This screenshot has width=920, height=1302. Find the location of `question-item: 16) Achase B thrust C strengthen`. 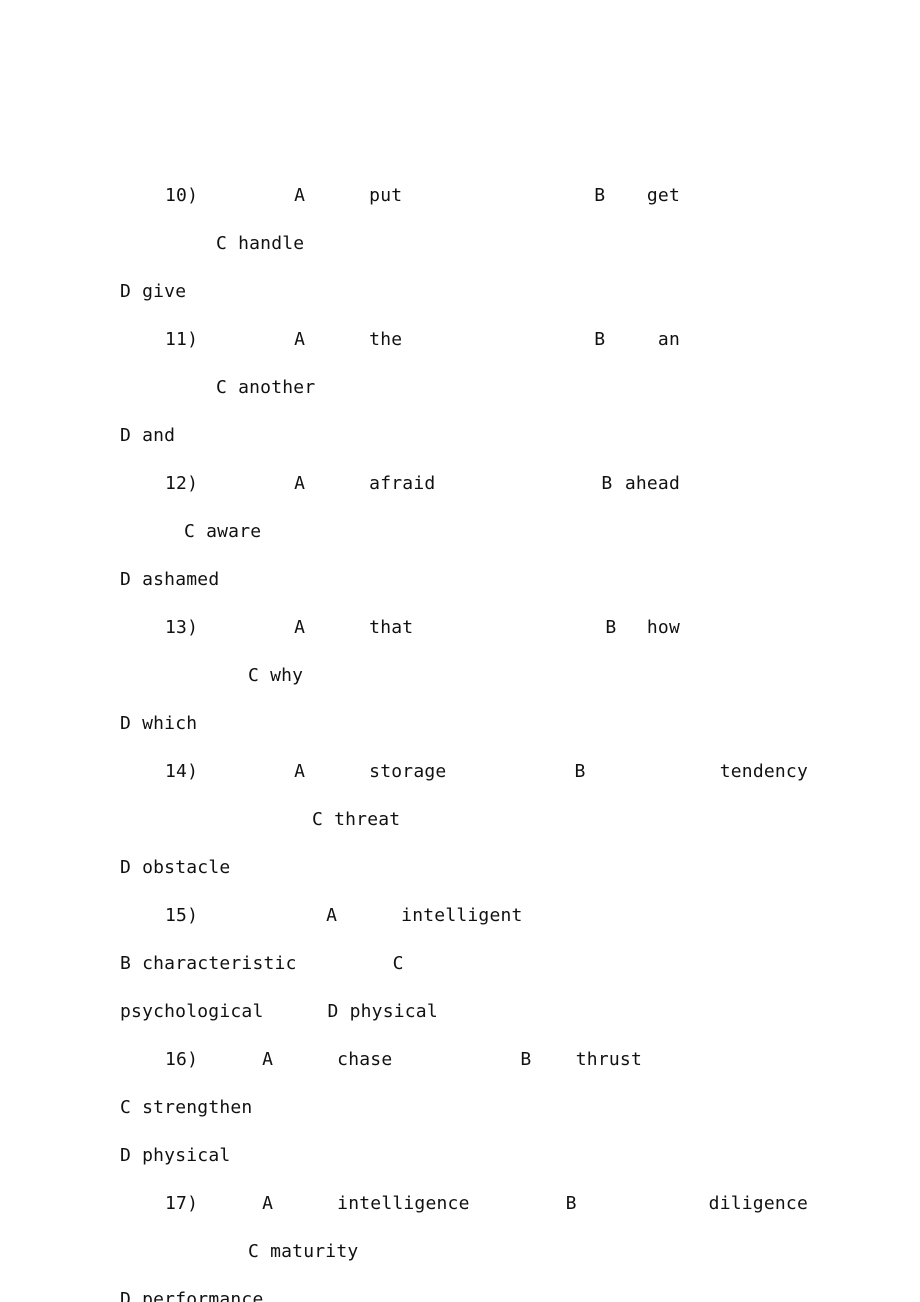

question-item: 16) Achase B thrust C strengthen is located at coordinates (464, 1084).